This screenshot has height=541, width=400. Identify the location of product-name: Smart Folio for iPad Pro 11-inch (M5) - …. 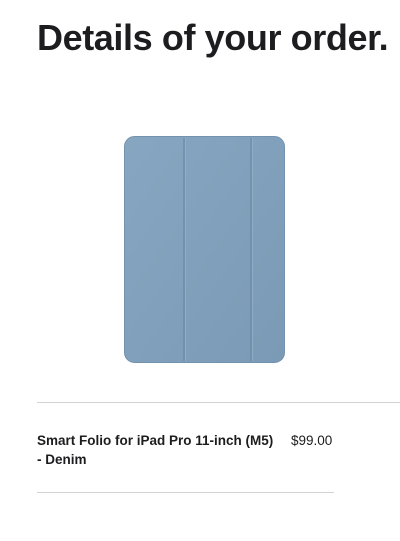
(157, 450).